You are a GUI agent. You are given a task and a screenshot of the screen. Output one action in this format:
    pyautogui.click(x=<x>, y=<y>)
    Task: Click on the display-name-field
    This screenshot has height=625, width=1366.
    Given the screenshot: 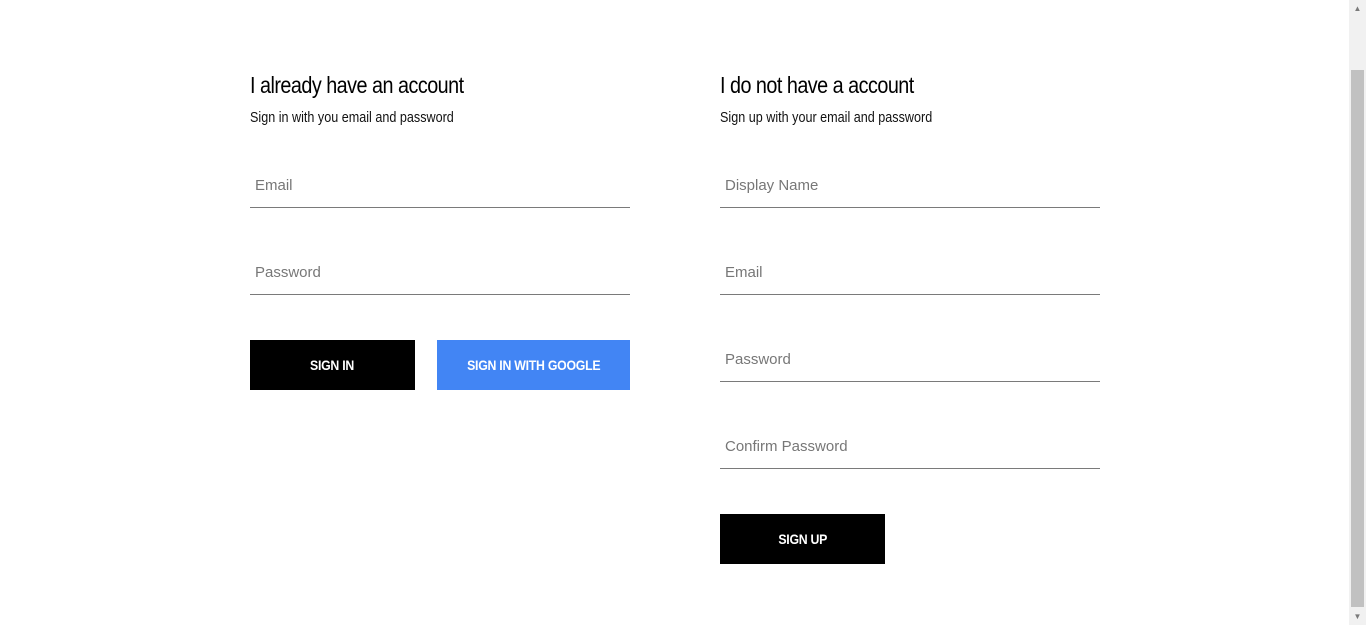 What is the action you would take?
    pyautogui.click(x=910, y=185)
    